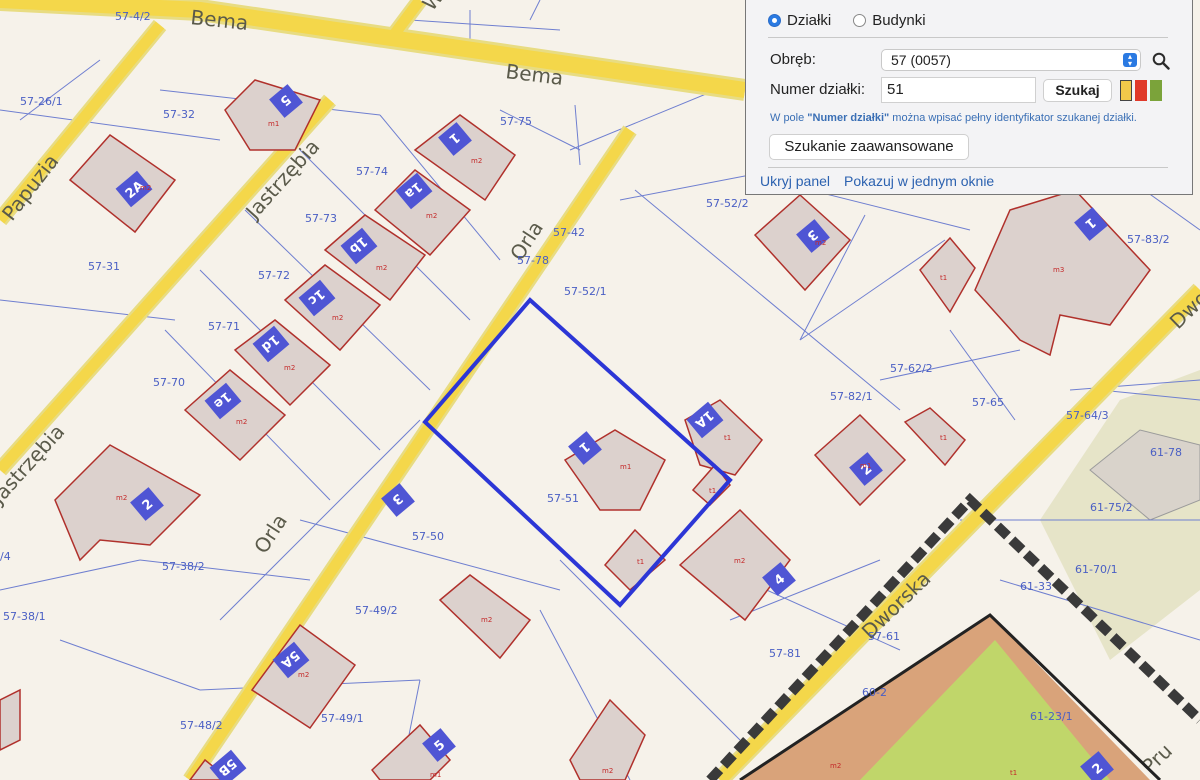 The height and width of the screenshot is (780, 1200). Describe the element at coordinates (809, 20) in the screenshot. I see `radio-dzialki-label: Działki` at that location.